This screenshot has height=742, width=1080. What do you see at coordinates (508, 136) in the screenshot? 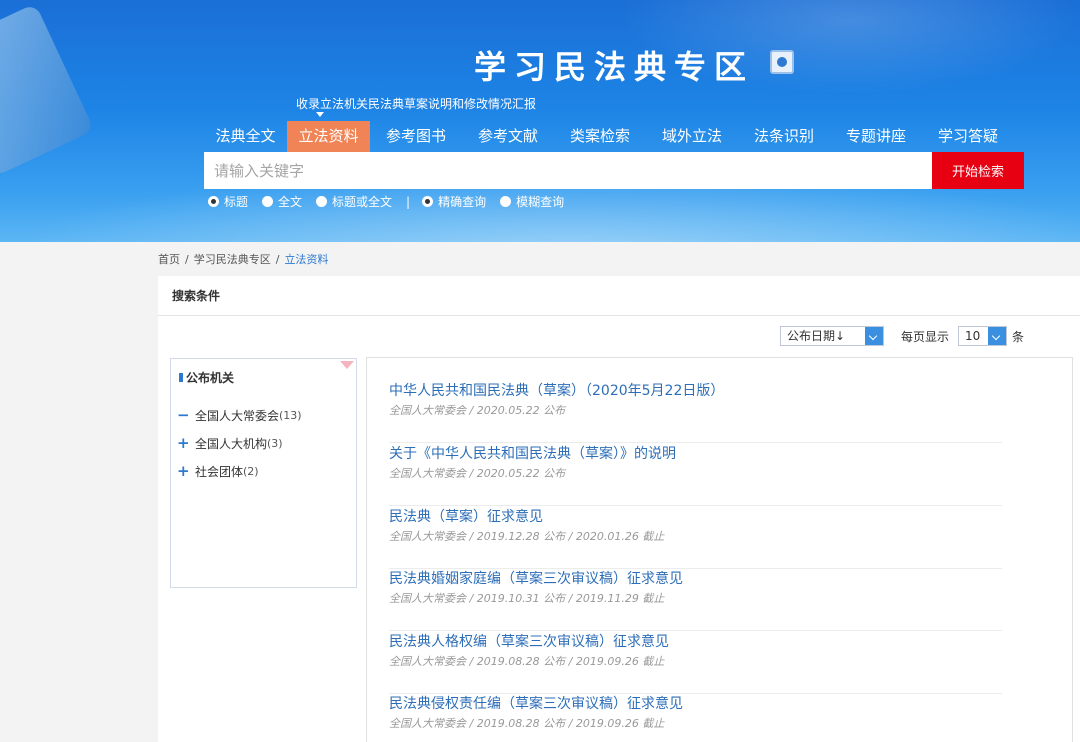
I see `nav-item-reference-literature: 参考文献` at bounding box center [508, 136].